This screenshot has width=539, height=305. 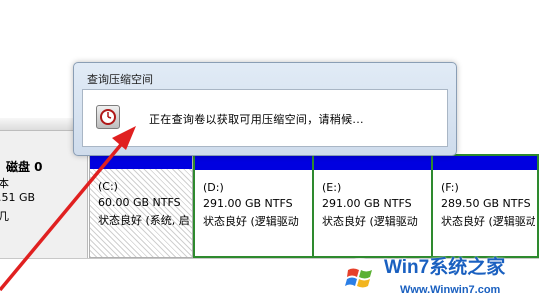 I want to click on disk-type: 本, so click(x=4, y=183).